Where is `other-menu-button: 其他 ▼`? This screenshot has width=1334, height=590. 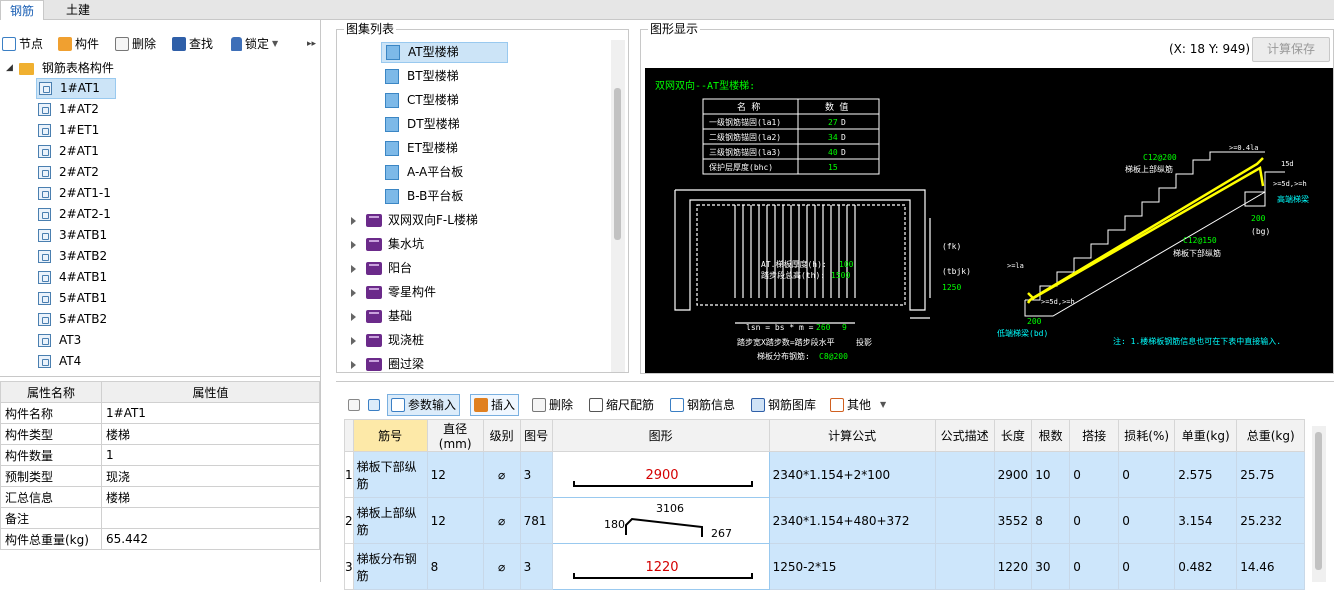
other-menu-button: 其他 ▼ is located at coordinates (858, 405).